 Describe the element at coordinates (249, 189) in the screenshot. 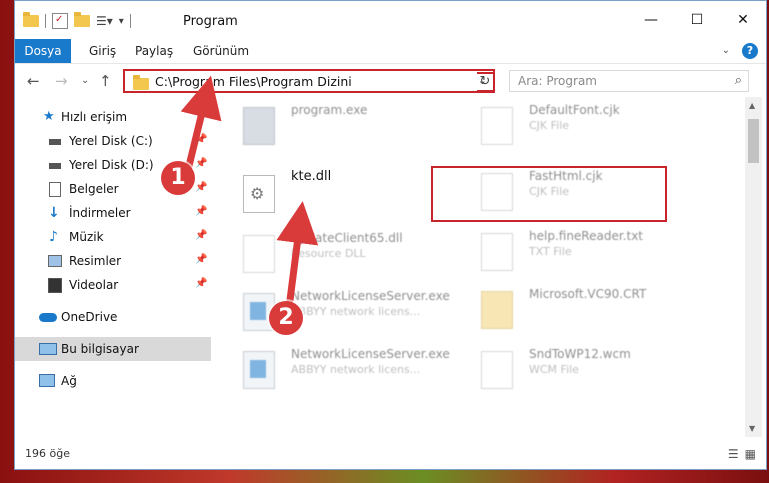

I see `annotation-arrows` at that location.